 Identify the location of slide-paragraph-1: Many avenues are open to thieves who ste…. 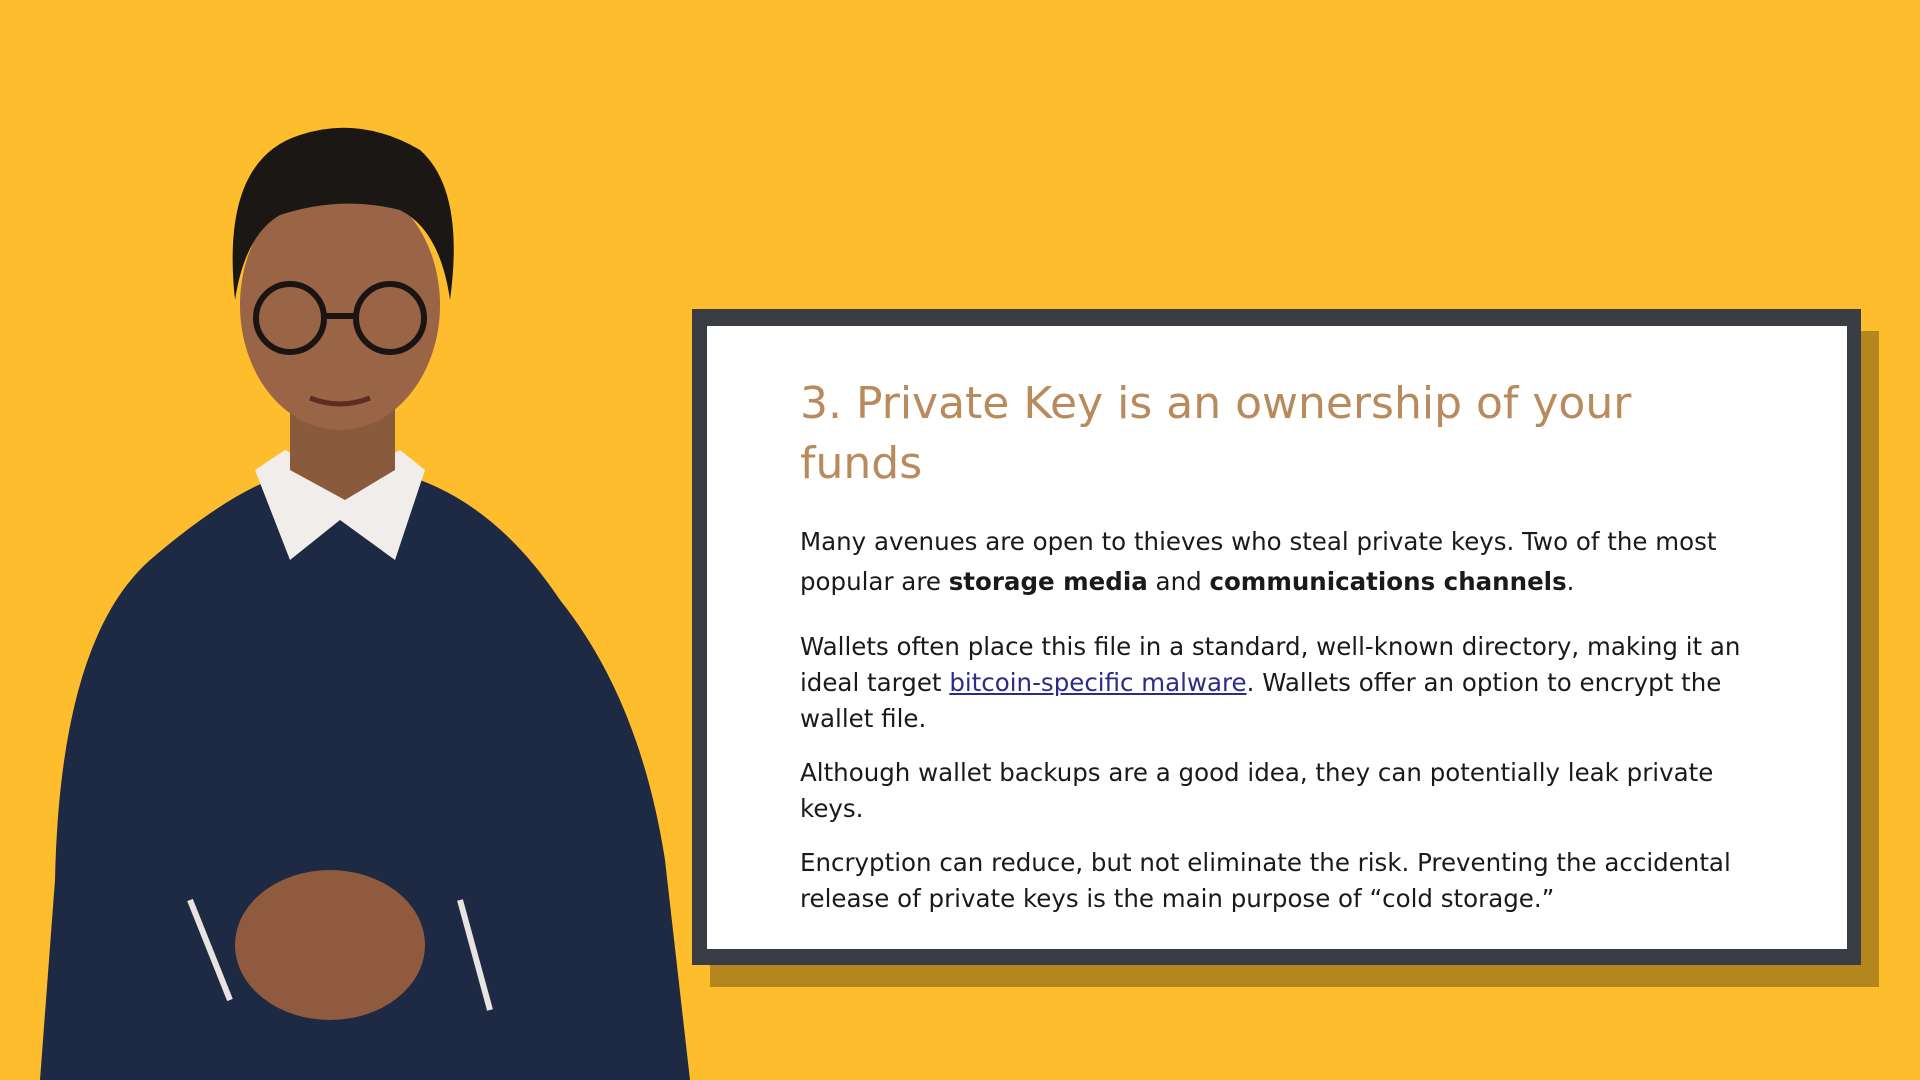
(1275, 562).